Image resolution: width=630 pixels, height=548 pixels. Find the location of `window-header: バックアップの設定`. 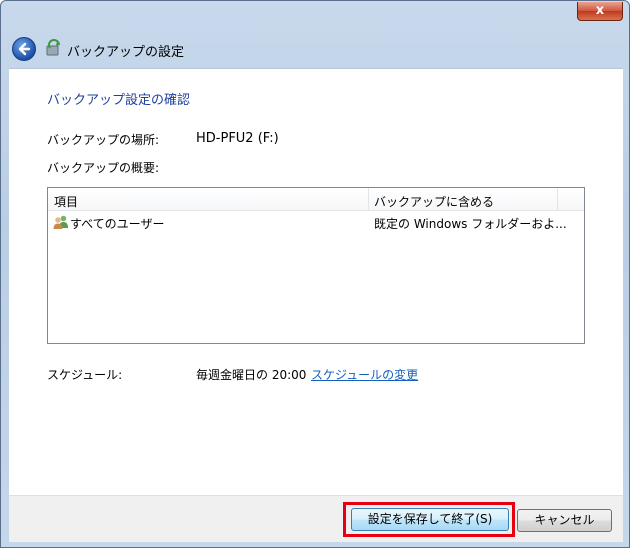

window-header: バックアップの設定 is located at coordinates (316, 49).